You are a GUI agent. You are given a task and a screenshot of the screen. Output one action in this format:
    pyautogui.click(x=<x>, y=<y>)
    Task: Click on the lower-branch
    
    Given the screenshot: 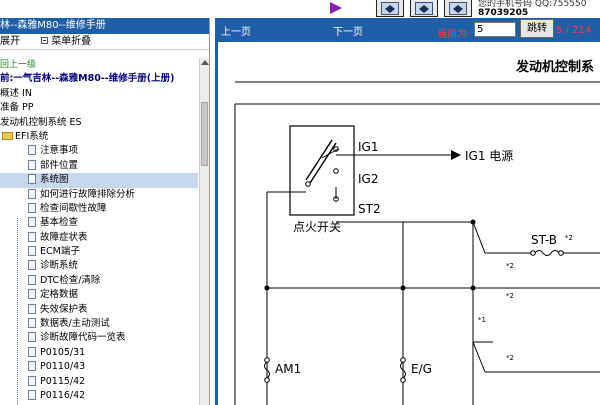 What is the action you would take?
    pyautogui.click(x=479, y=357)
    